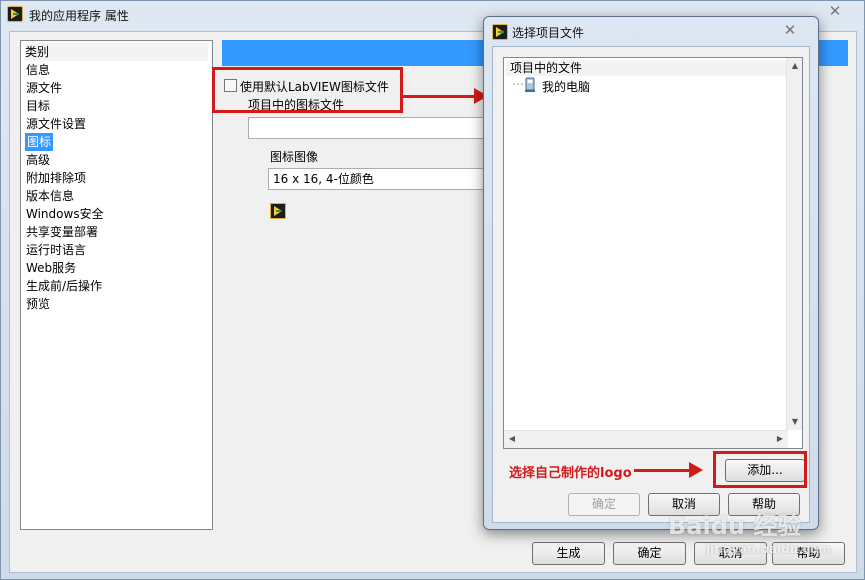  What do you see at coordinates (768, 549) in the screenshot?
I see `baidu-watermark-url: jingyan.baidu.com` at bounding box center [768, 549].